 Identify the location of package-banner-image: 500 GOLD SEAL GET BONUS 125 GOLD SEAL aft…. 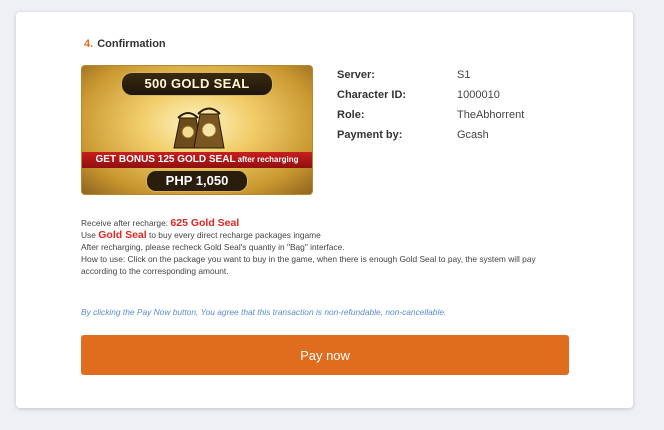
(197, 130).